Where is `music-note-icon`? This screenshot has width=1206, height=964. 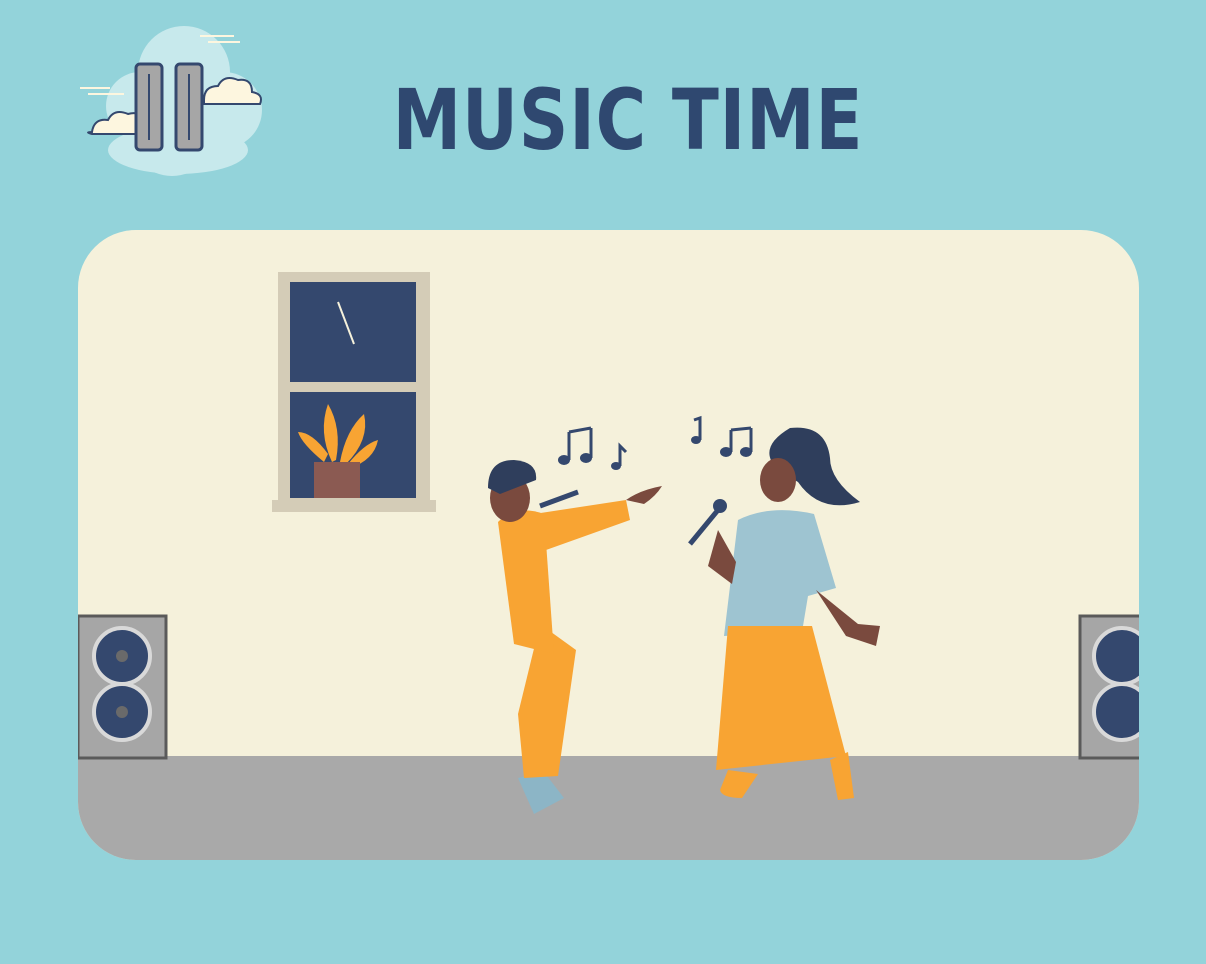 music-note-icon is located at coordinates (655, 442).